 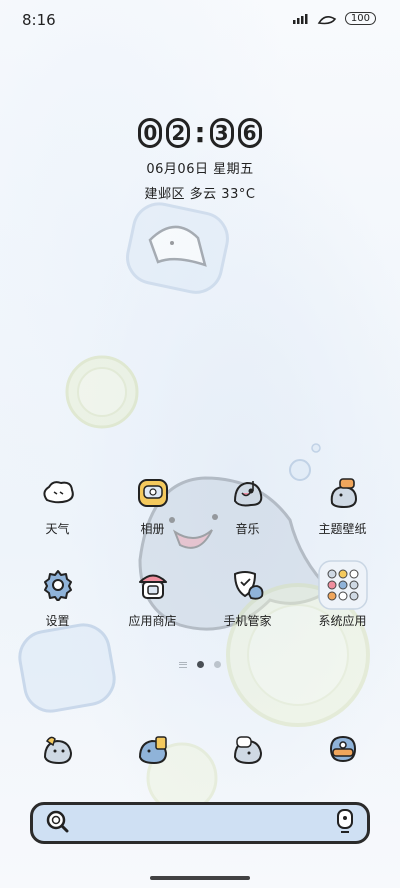 I want to click on battery-indicator: 100, so click(x=360, y=18).